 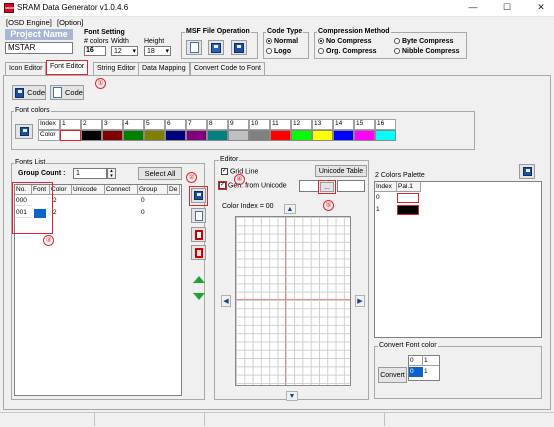 What do you see at coordinates (29, 92) in the screenshot?
I see `code-button-1: Code` at bounding box center [29, 92].